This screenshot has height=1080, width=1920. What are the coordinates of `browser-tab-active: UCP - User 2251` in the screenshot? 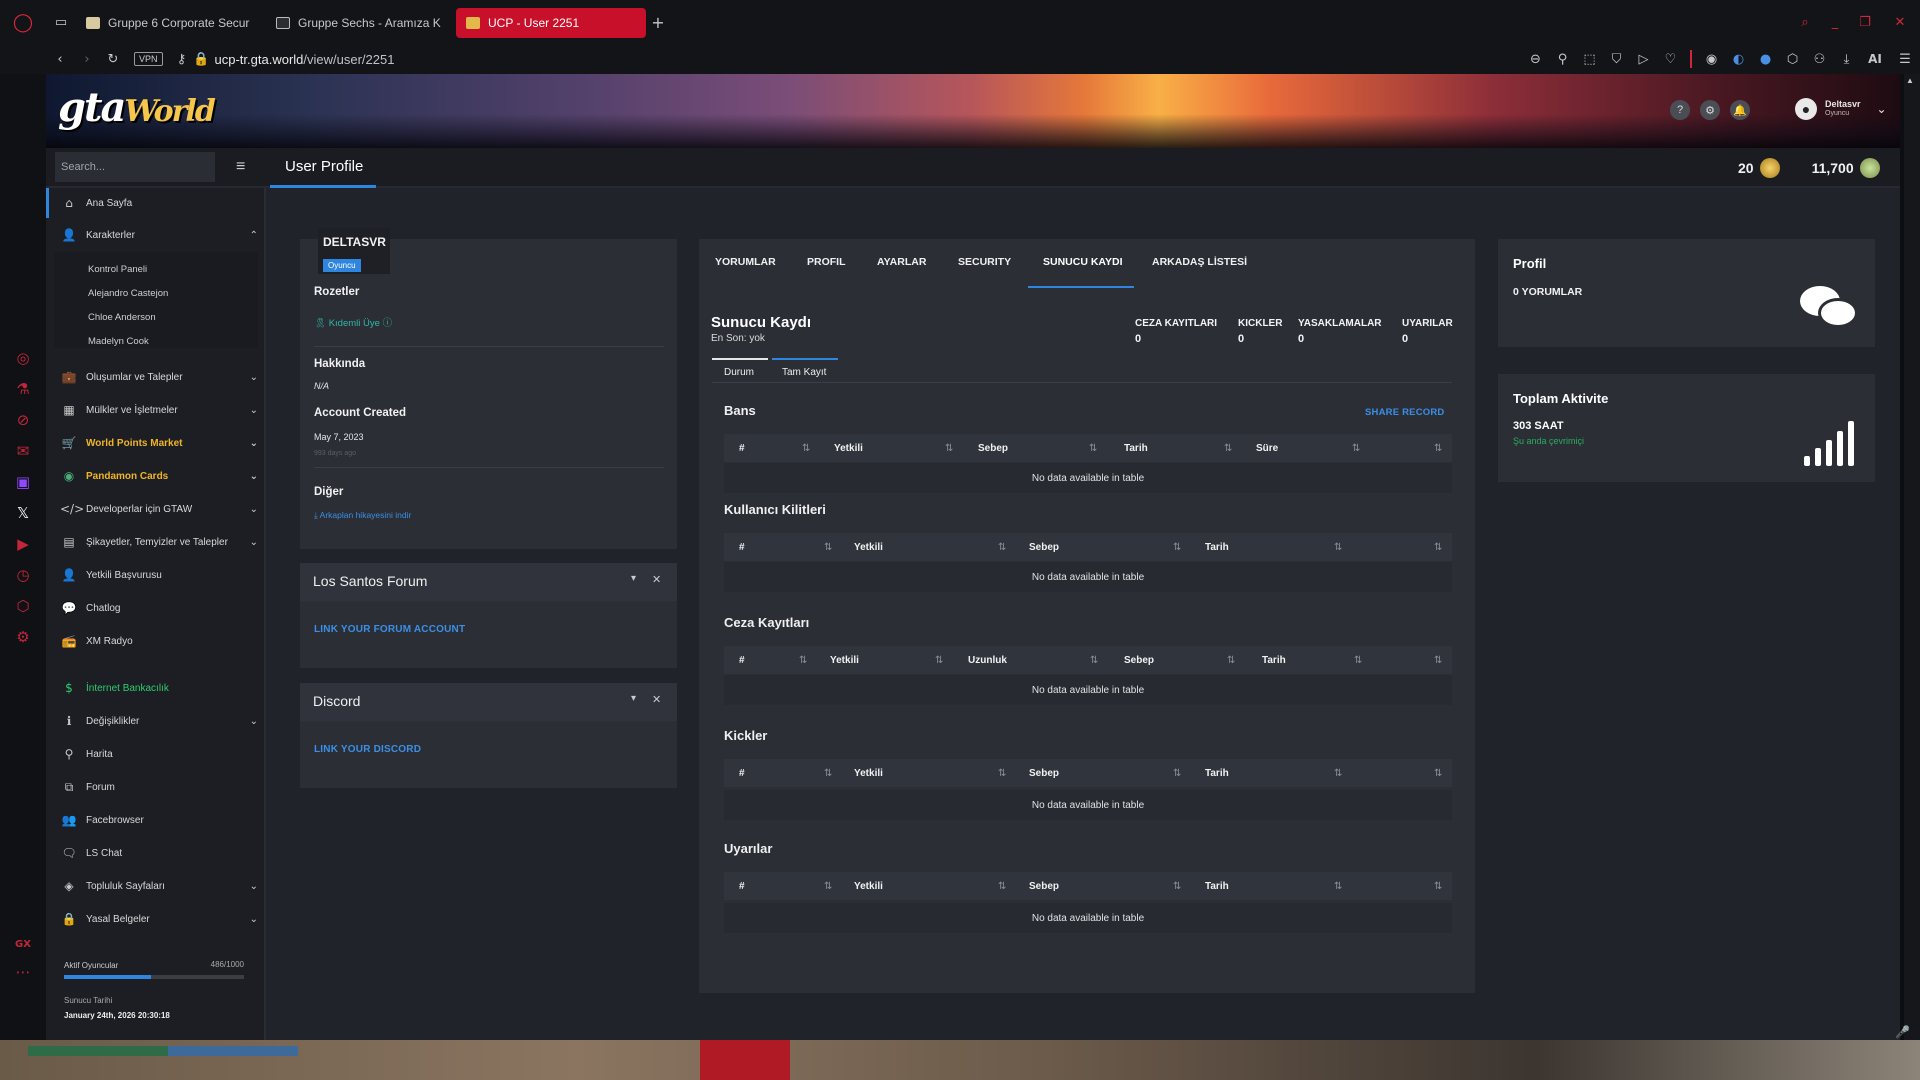 It's located at (551, 23).